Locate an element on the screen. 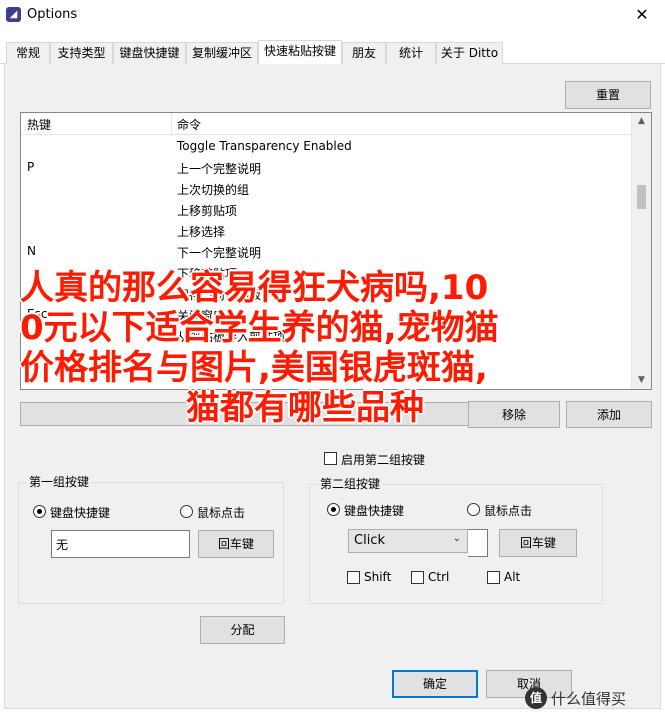 The image size is (665, 713). group2-mouse-radio is located at coordinates (473, 509).